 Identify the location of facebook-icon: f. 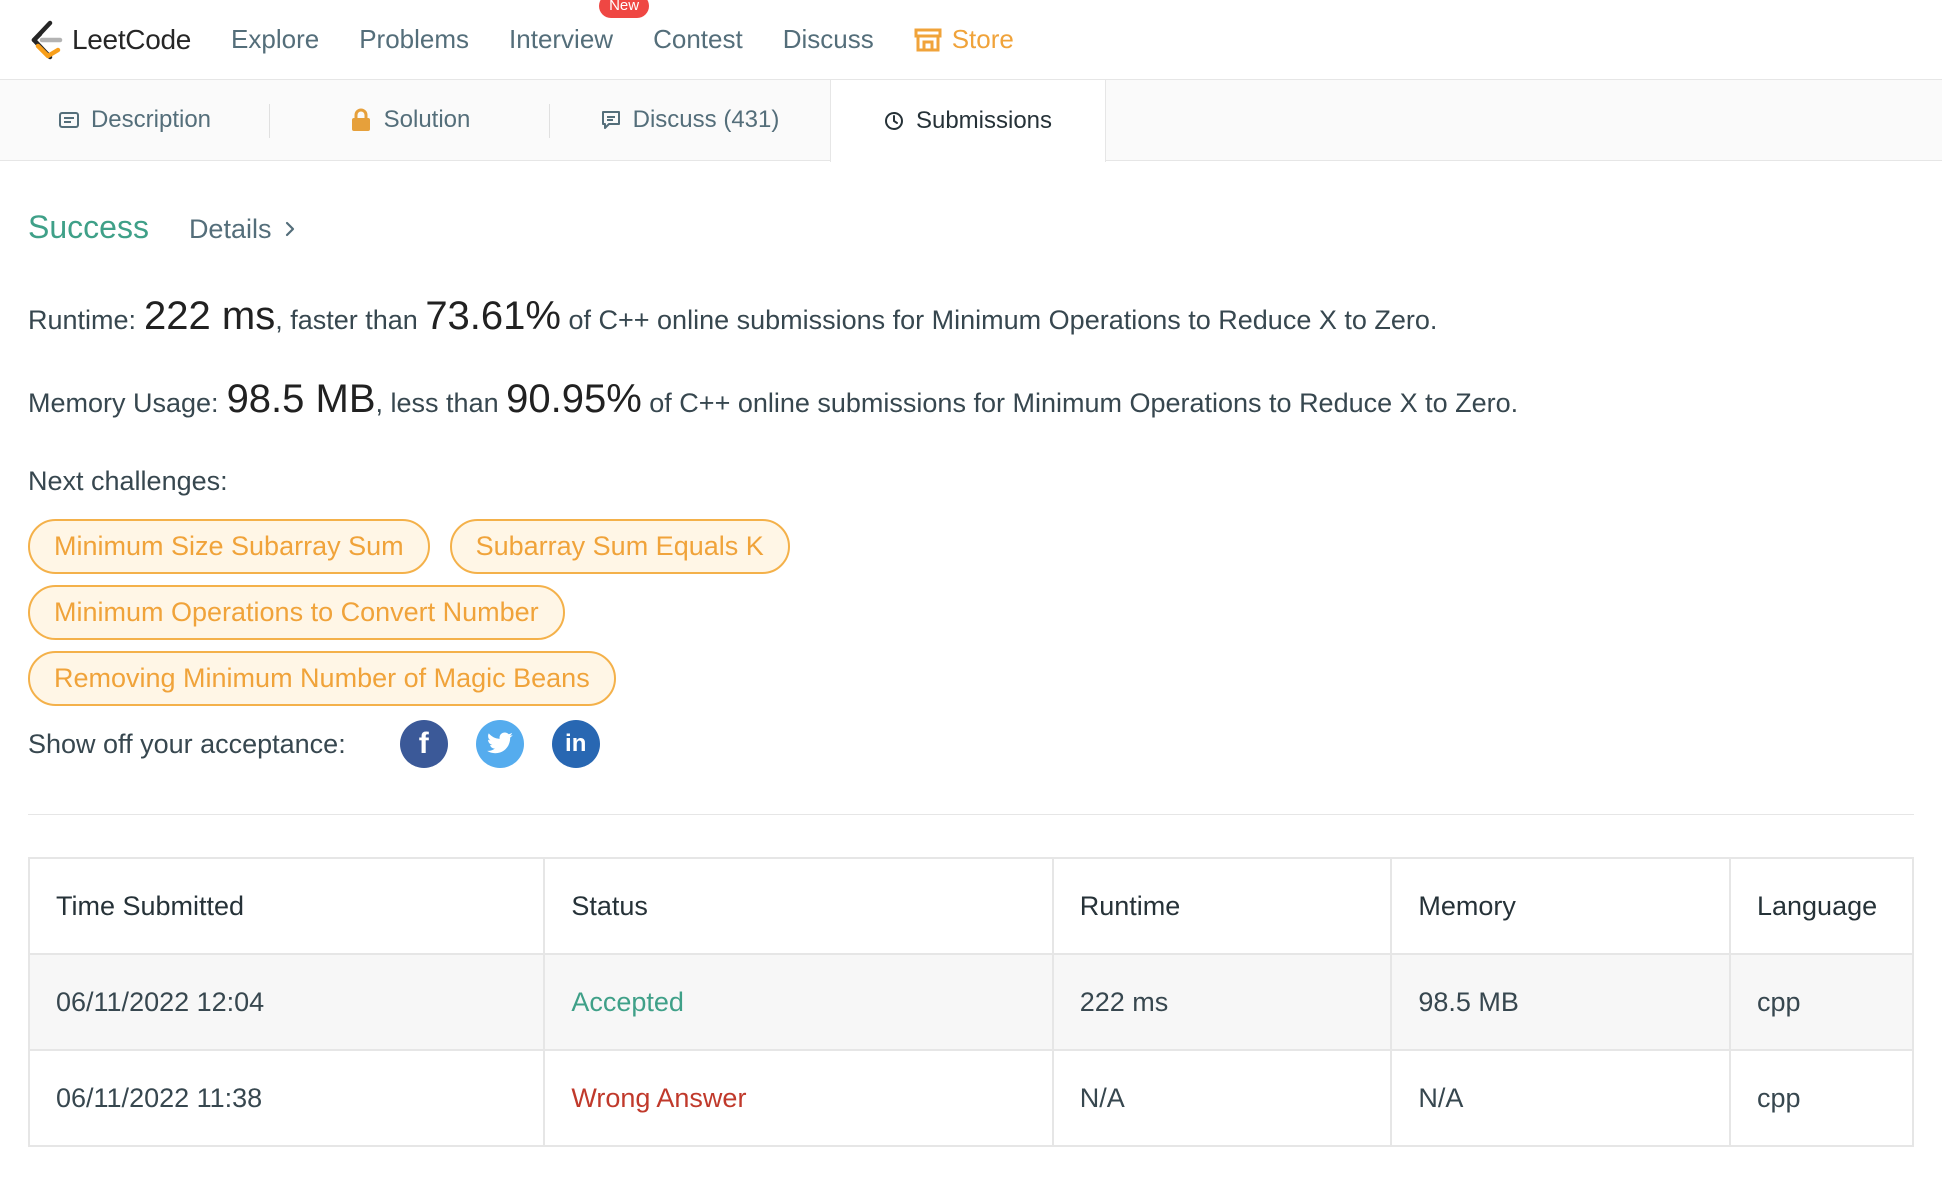
(423, 744).